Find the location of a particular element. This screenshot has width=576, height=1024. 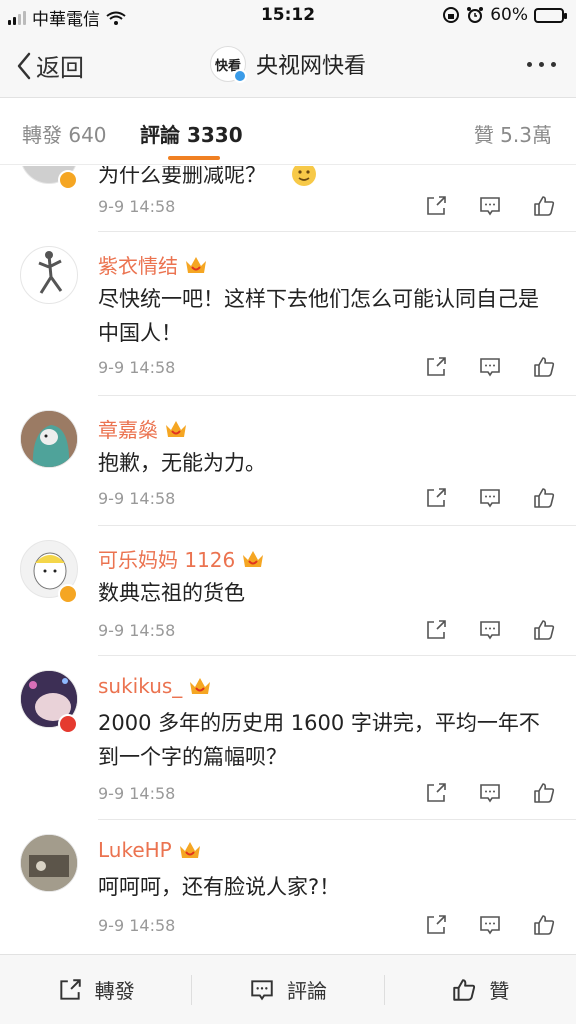

emoji-icon is located at coordinates (304, 176).